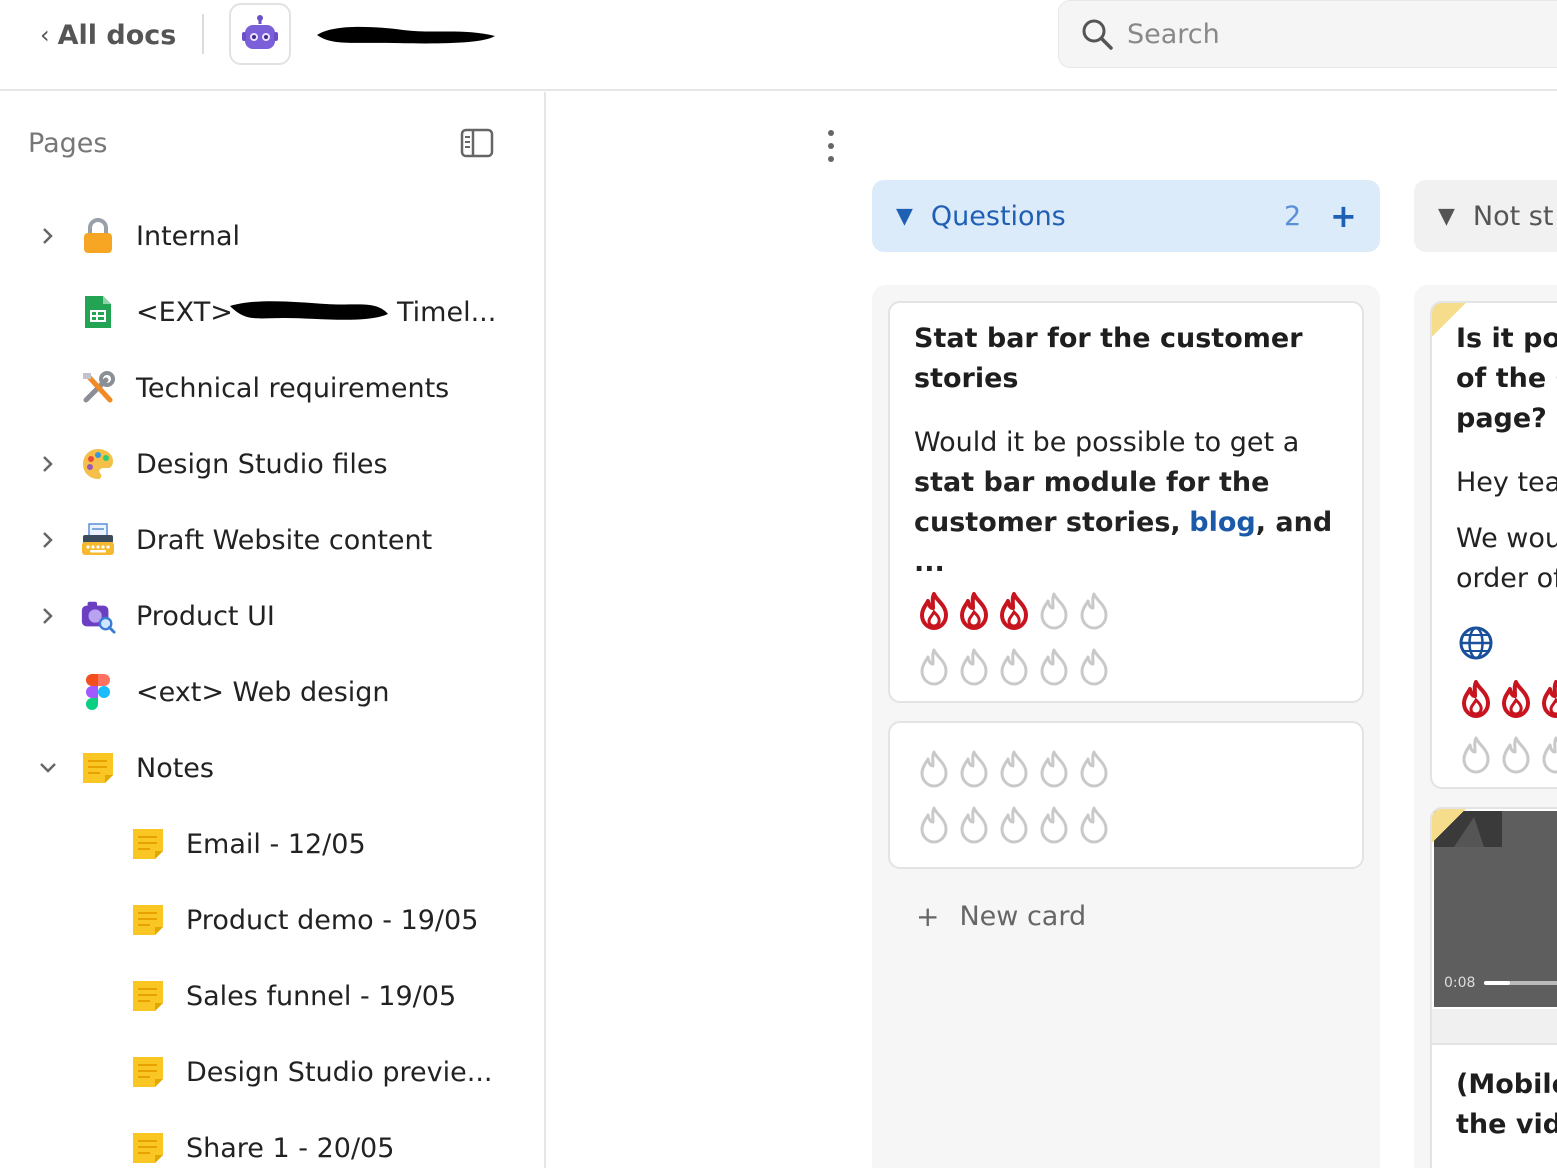  I want to click on sidebar-item-label: Email - 12/05, so click(276, 844).